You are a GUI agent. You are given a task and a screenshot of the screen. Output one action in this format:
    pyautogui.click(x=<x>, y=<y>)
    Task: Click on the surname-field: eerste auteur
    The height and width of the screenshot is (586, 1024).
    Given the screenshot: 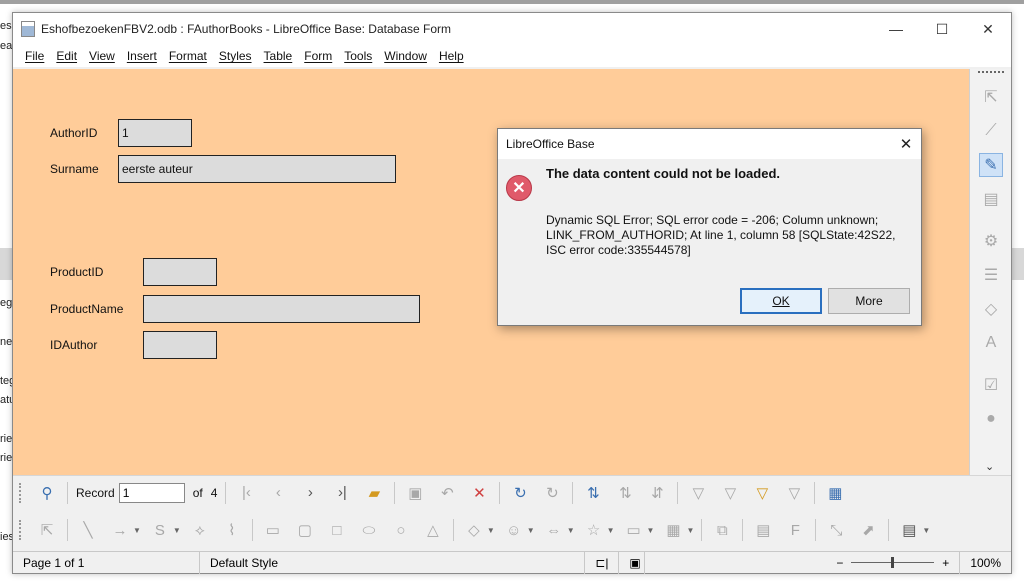 What is the action you would take?
    pyautogui.click(x=257, y=169)
    